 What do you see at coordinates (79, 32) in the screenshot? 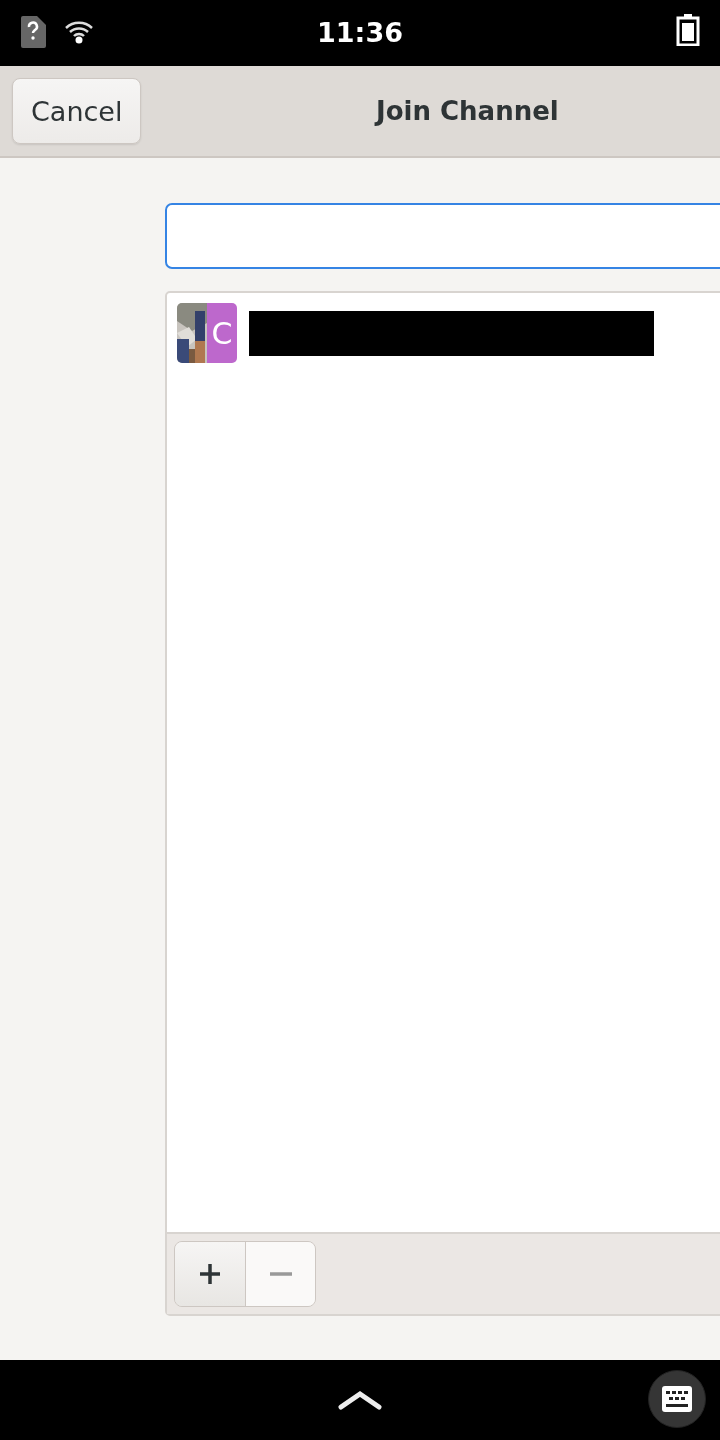
I see `wifi-icon` at bounding box center [79, 32].